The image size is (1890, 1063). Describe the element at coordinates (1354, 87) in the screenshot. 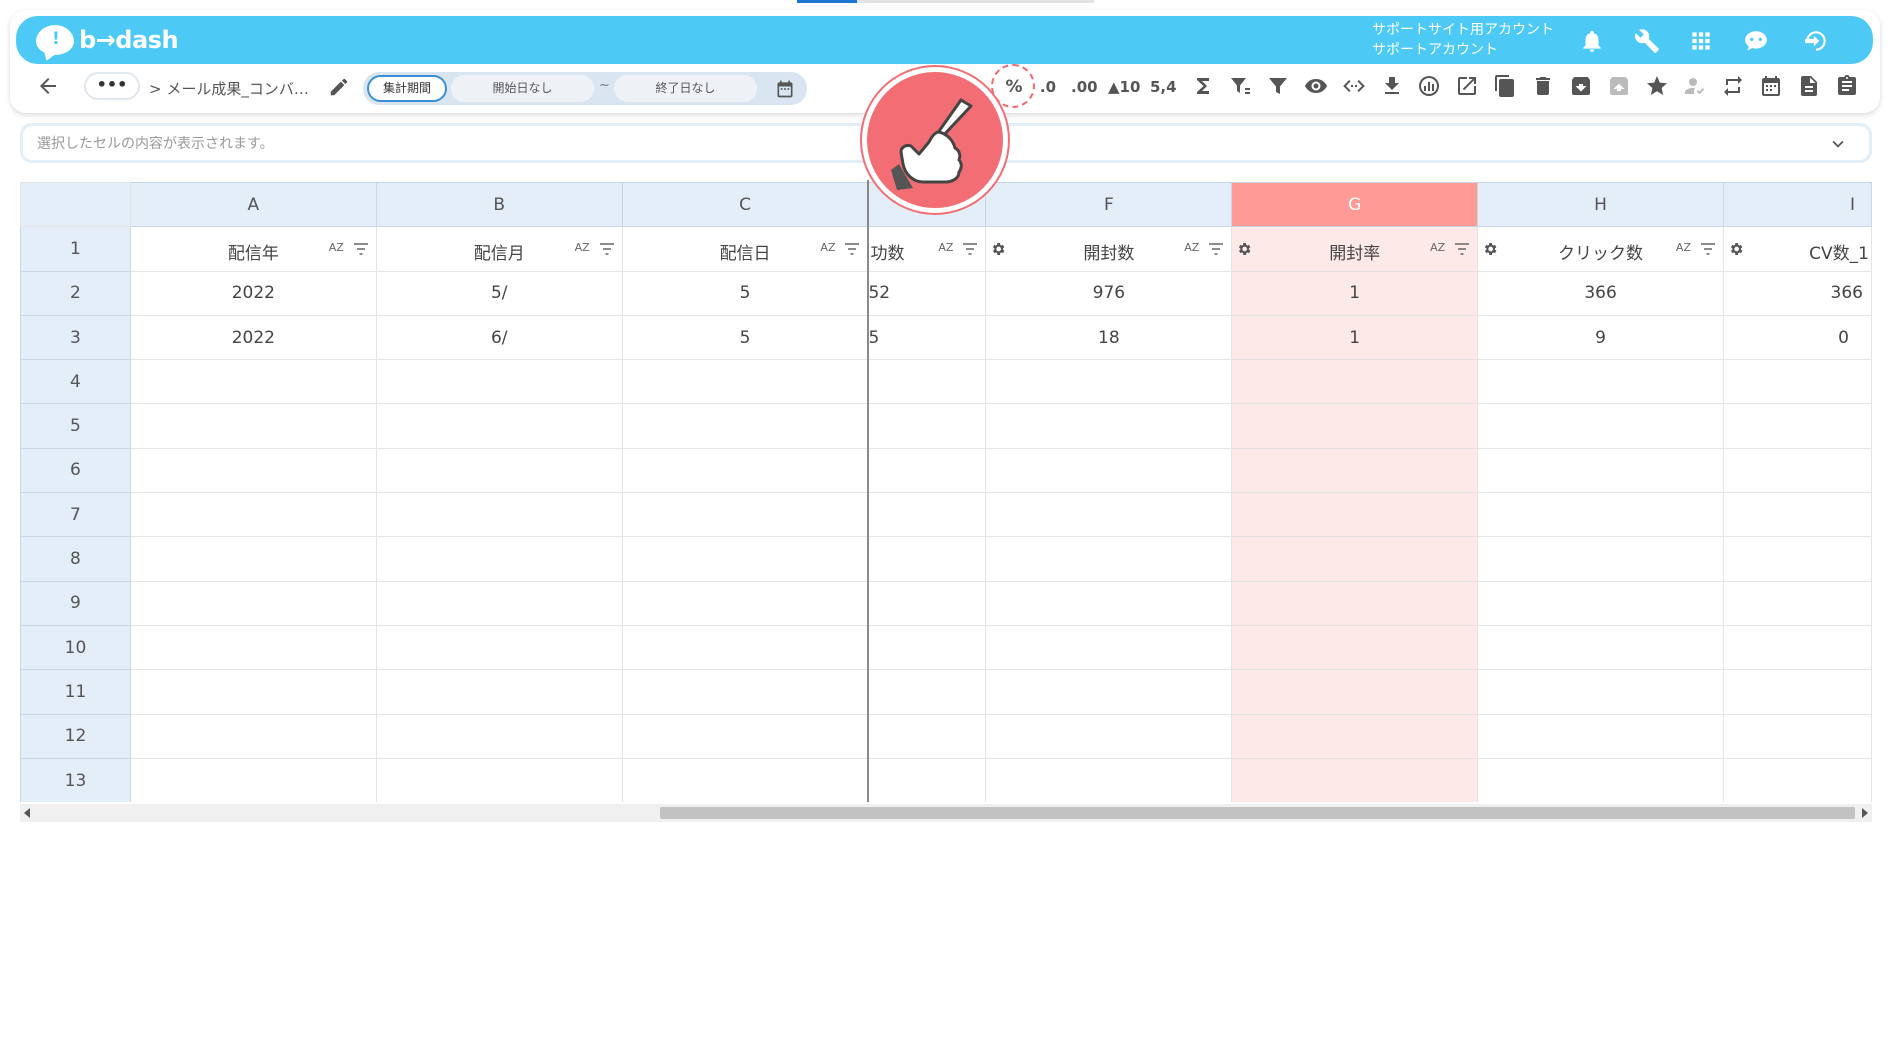

I see `code-view-icon` at that location.